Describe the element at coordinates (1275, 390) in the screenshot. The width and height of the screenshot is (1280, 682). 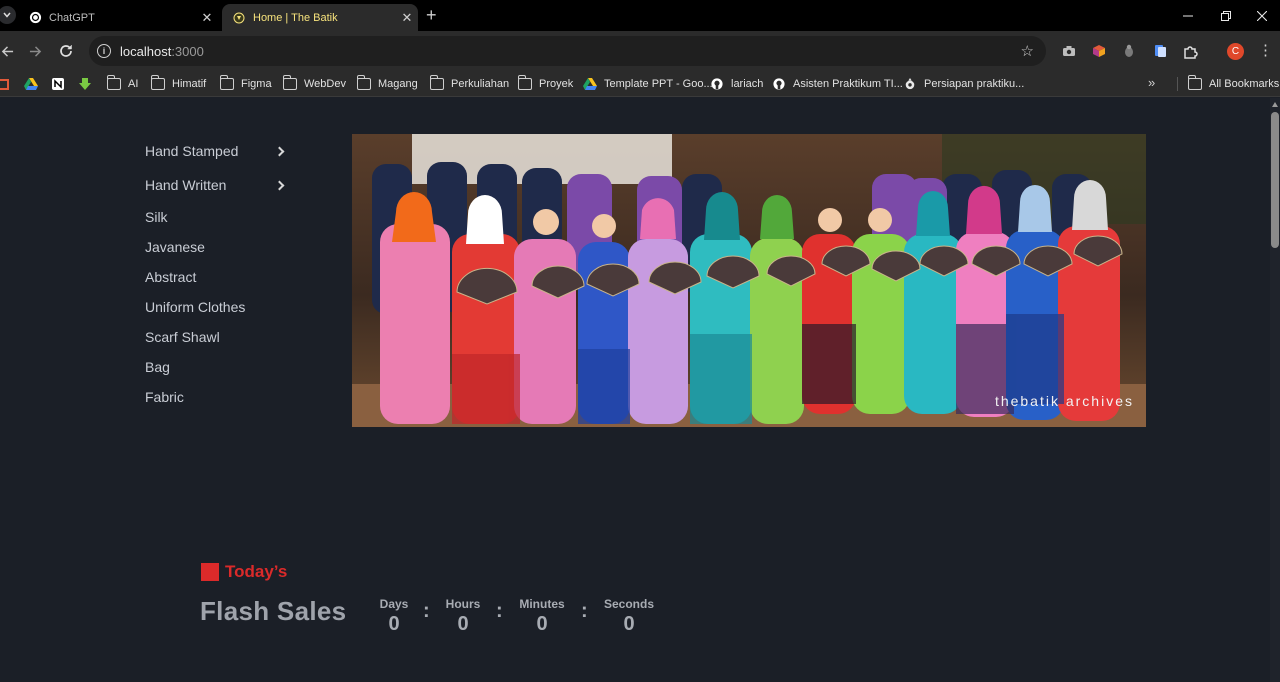
I see `page-scrollbar` at that location.